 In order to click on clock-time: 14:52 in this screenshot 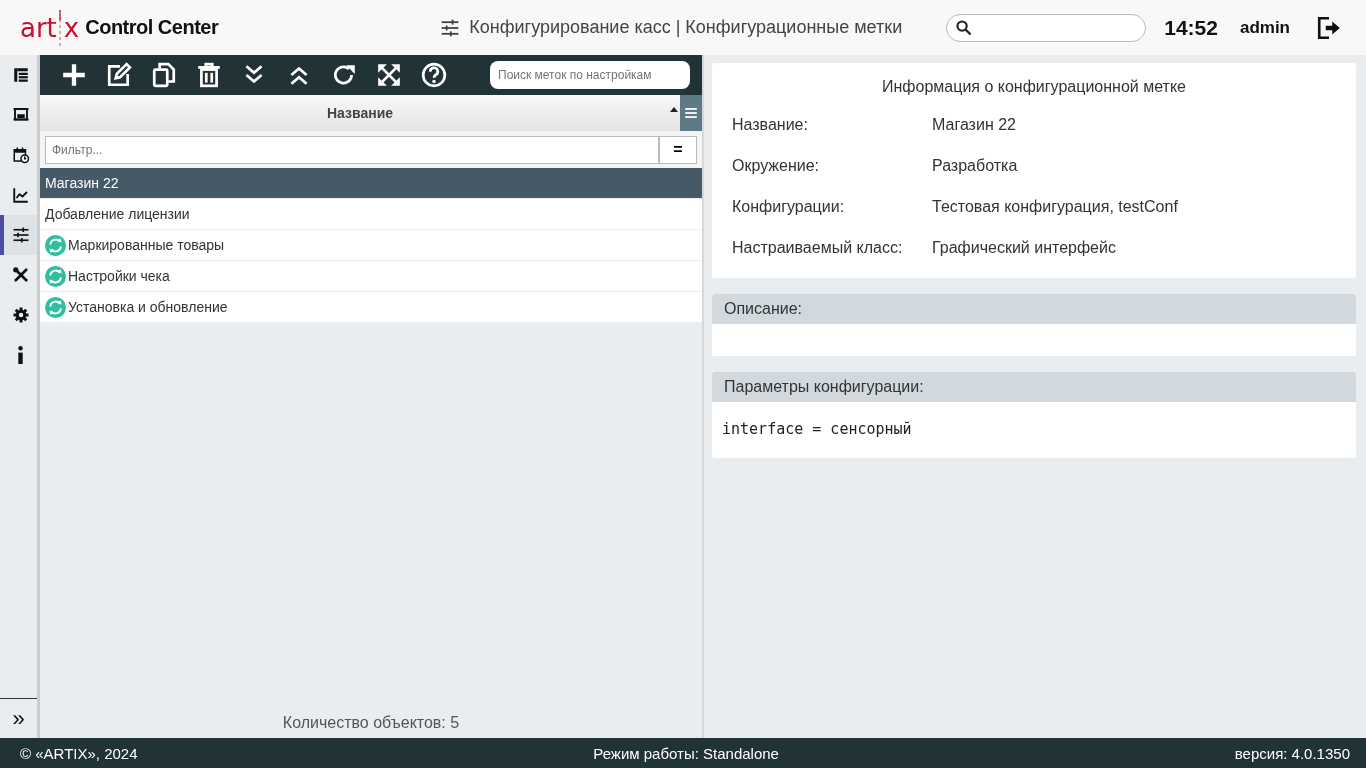, I will do `click(1191, 27)`.